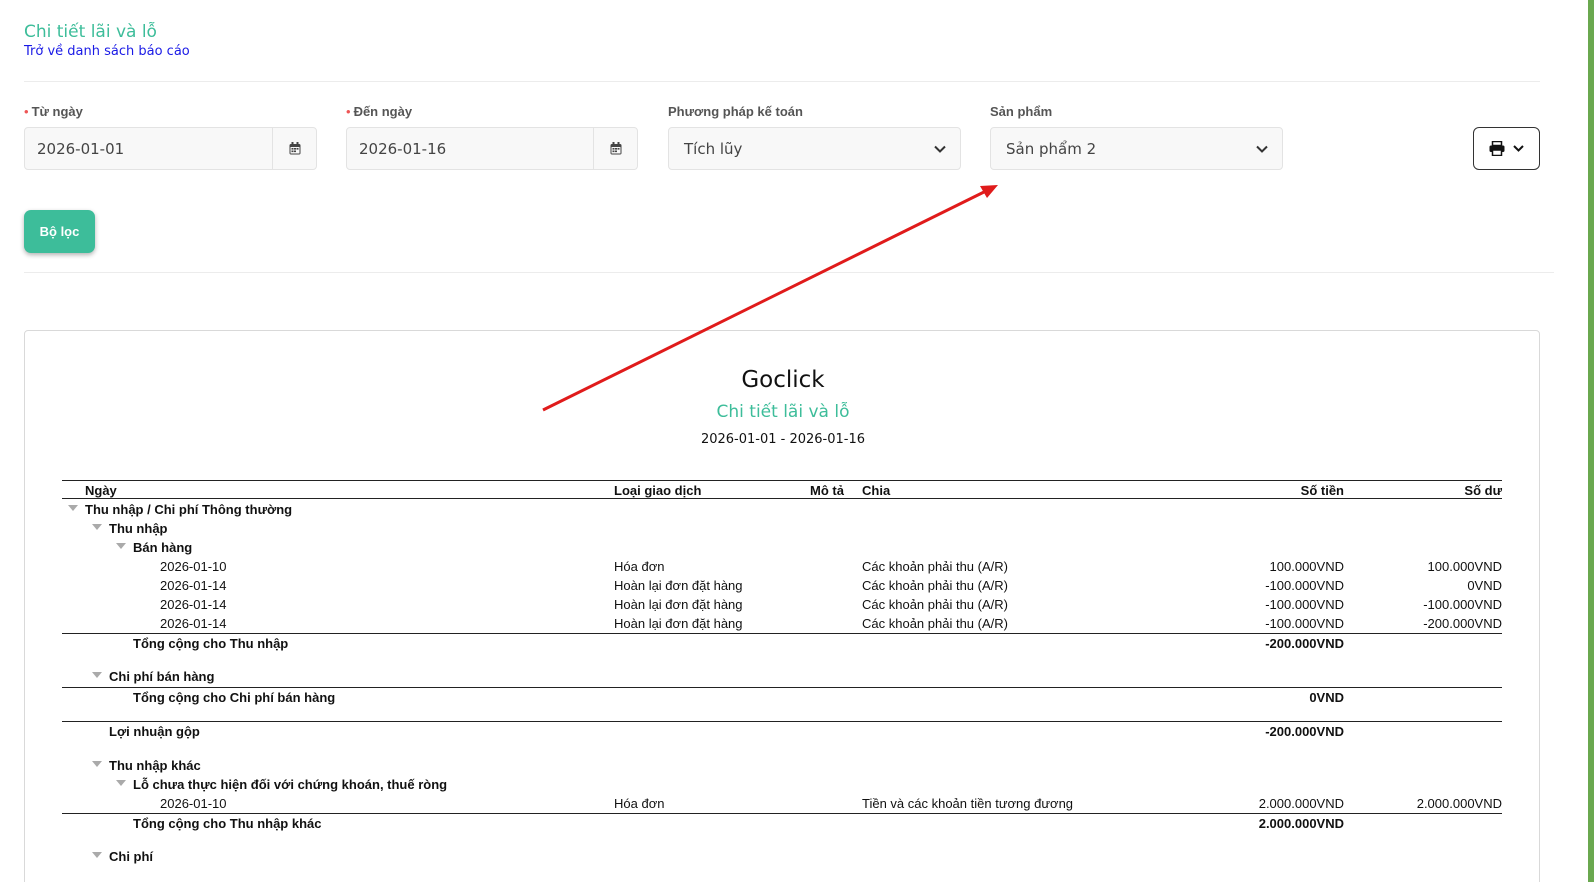 This screenshot has width=1594, height=882. Describe the element at coordinates (234, 697) in the screenshot. I see `total-label: Tổng cộng cho Chi phí bán hàng` at that location.